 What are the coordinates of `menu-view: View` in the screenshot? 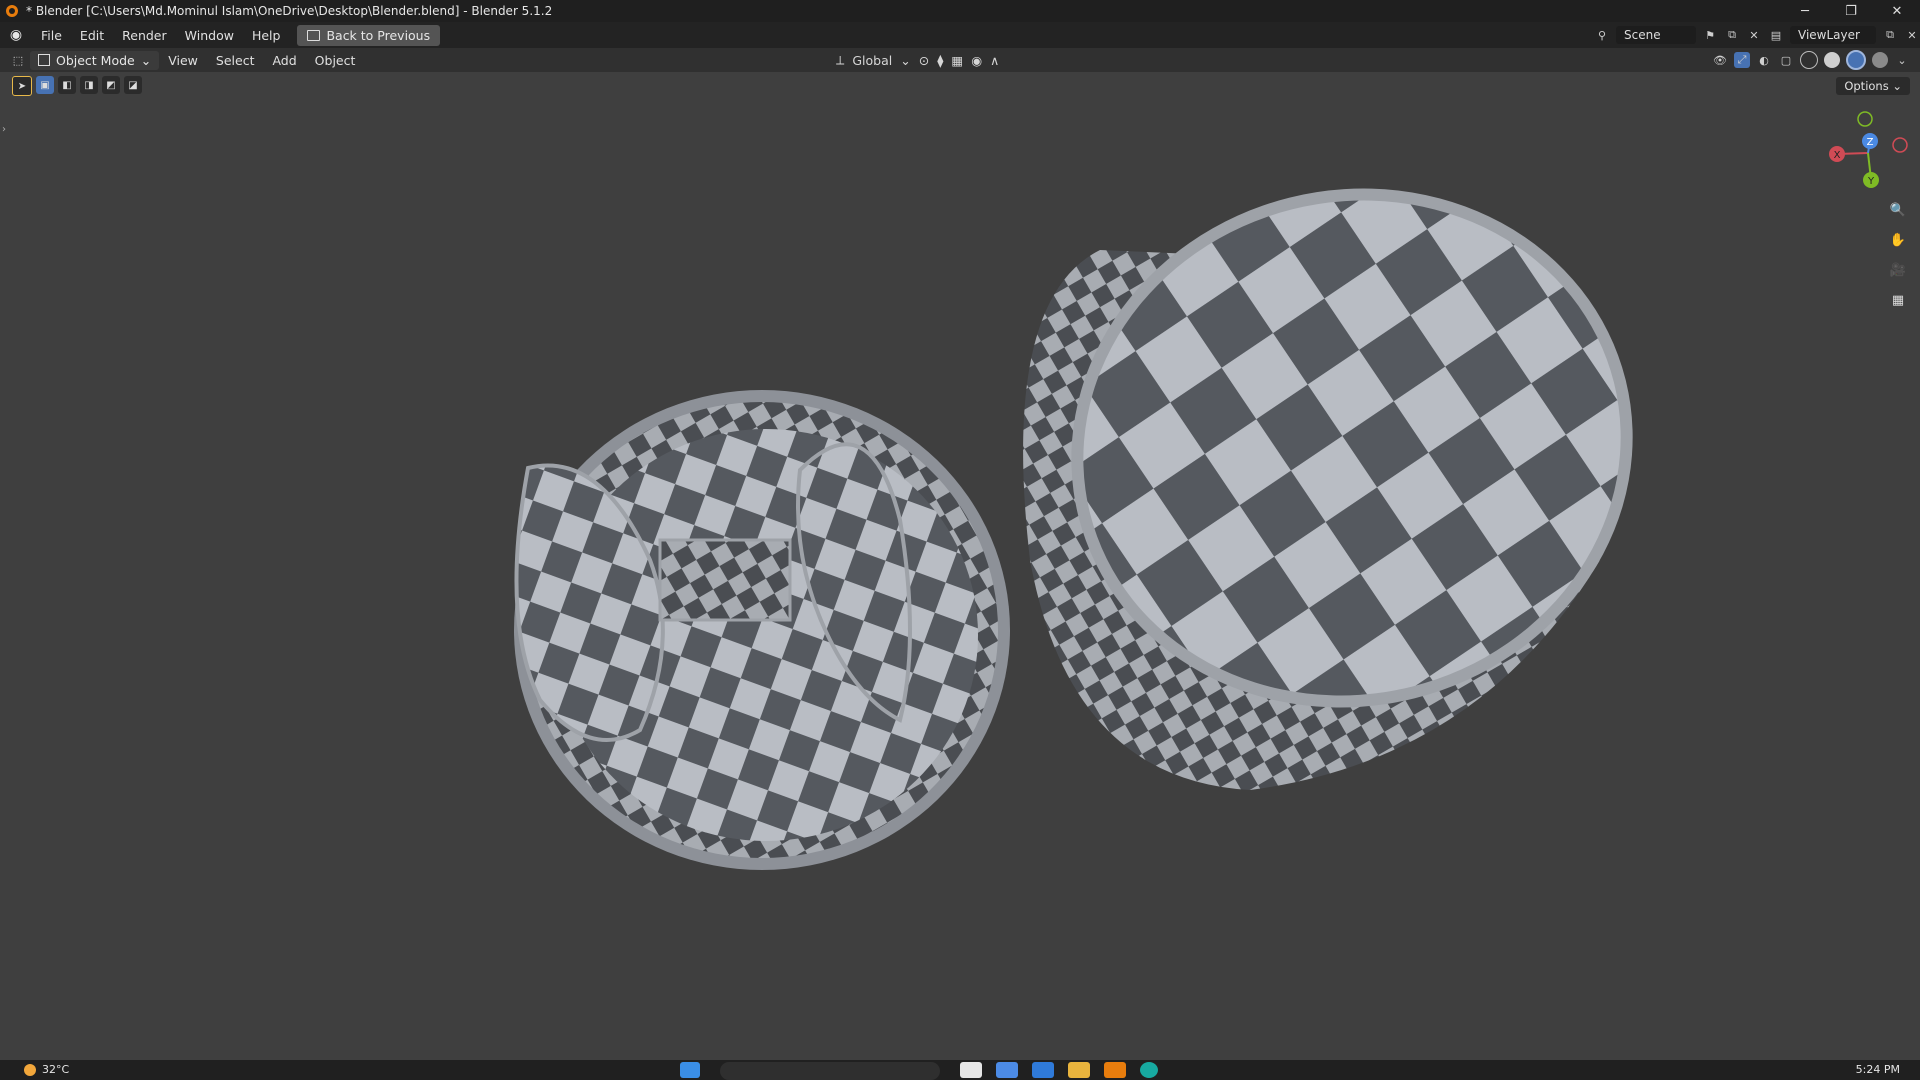 It's located at (183, 60).